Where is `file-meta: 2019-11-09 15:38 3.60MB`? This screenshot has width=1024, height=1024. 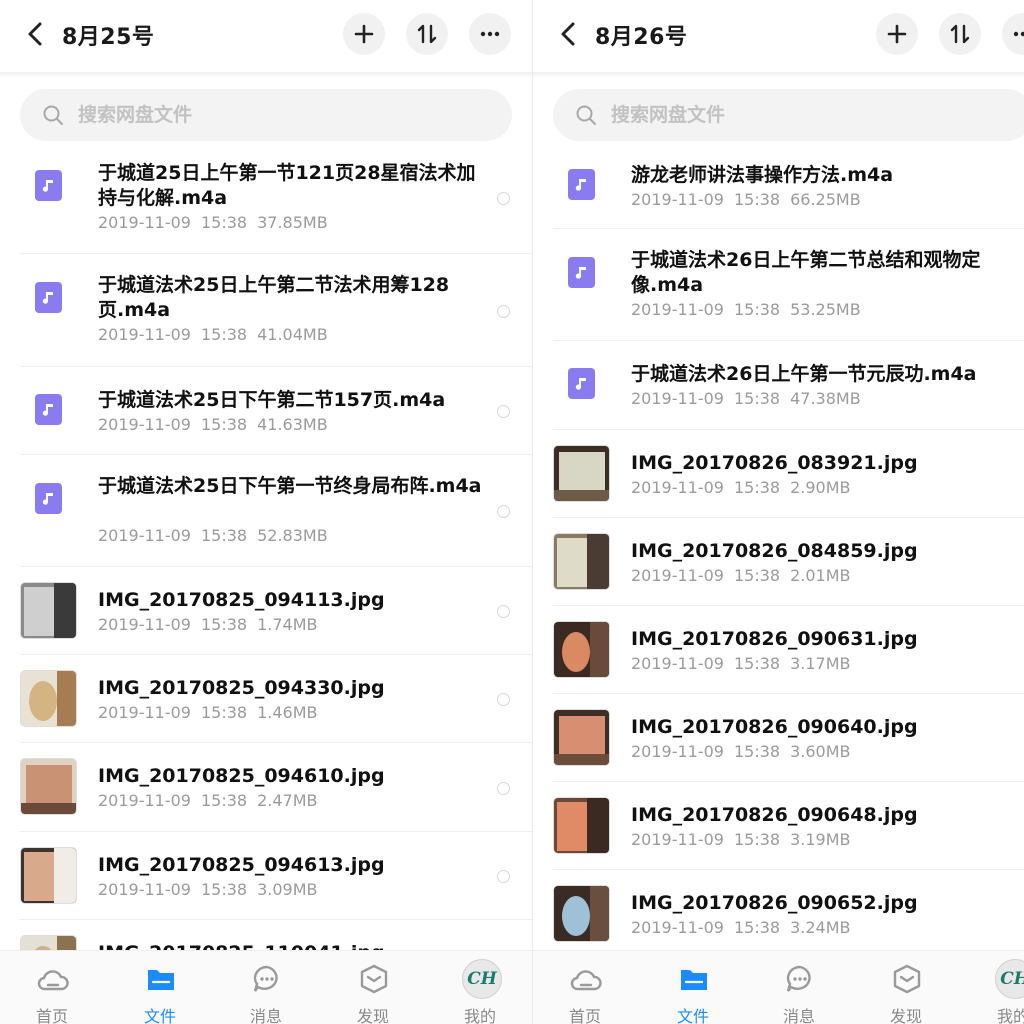
file-meta: 2019-11-09 15:38 3.60MB is located at coordinates (741, 751).